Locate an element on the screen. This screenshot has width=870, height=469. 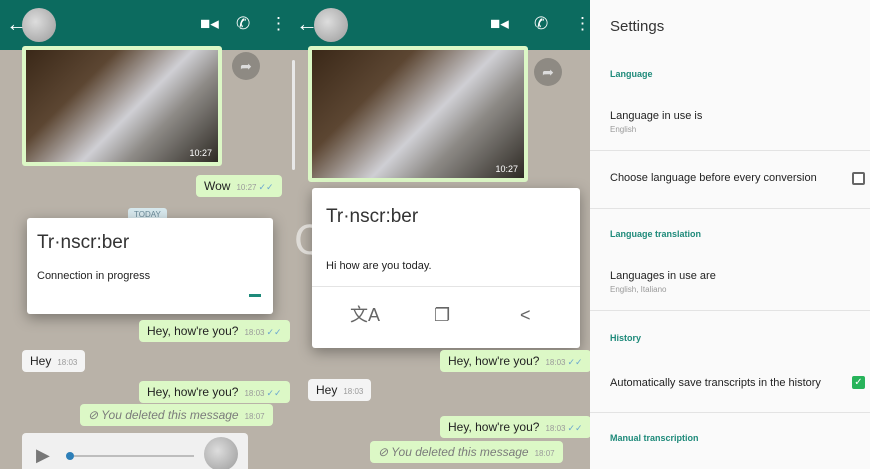
audio-progress-track is located at coordinates (134, 456).